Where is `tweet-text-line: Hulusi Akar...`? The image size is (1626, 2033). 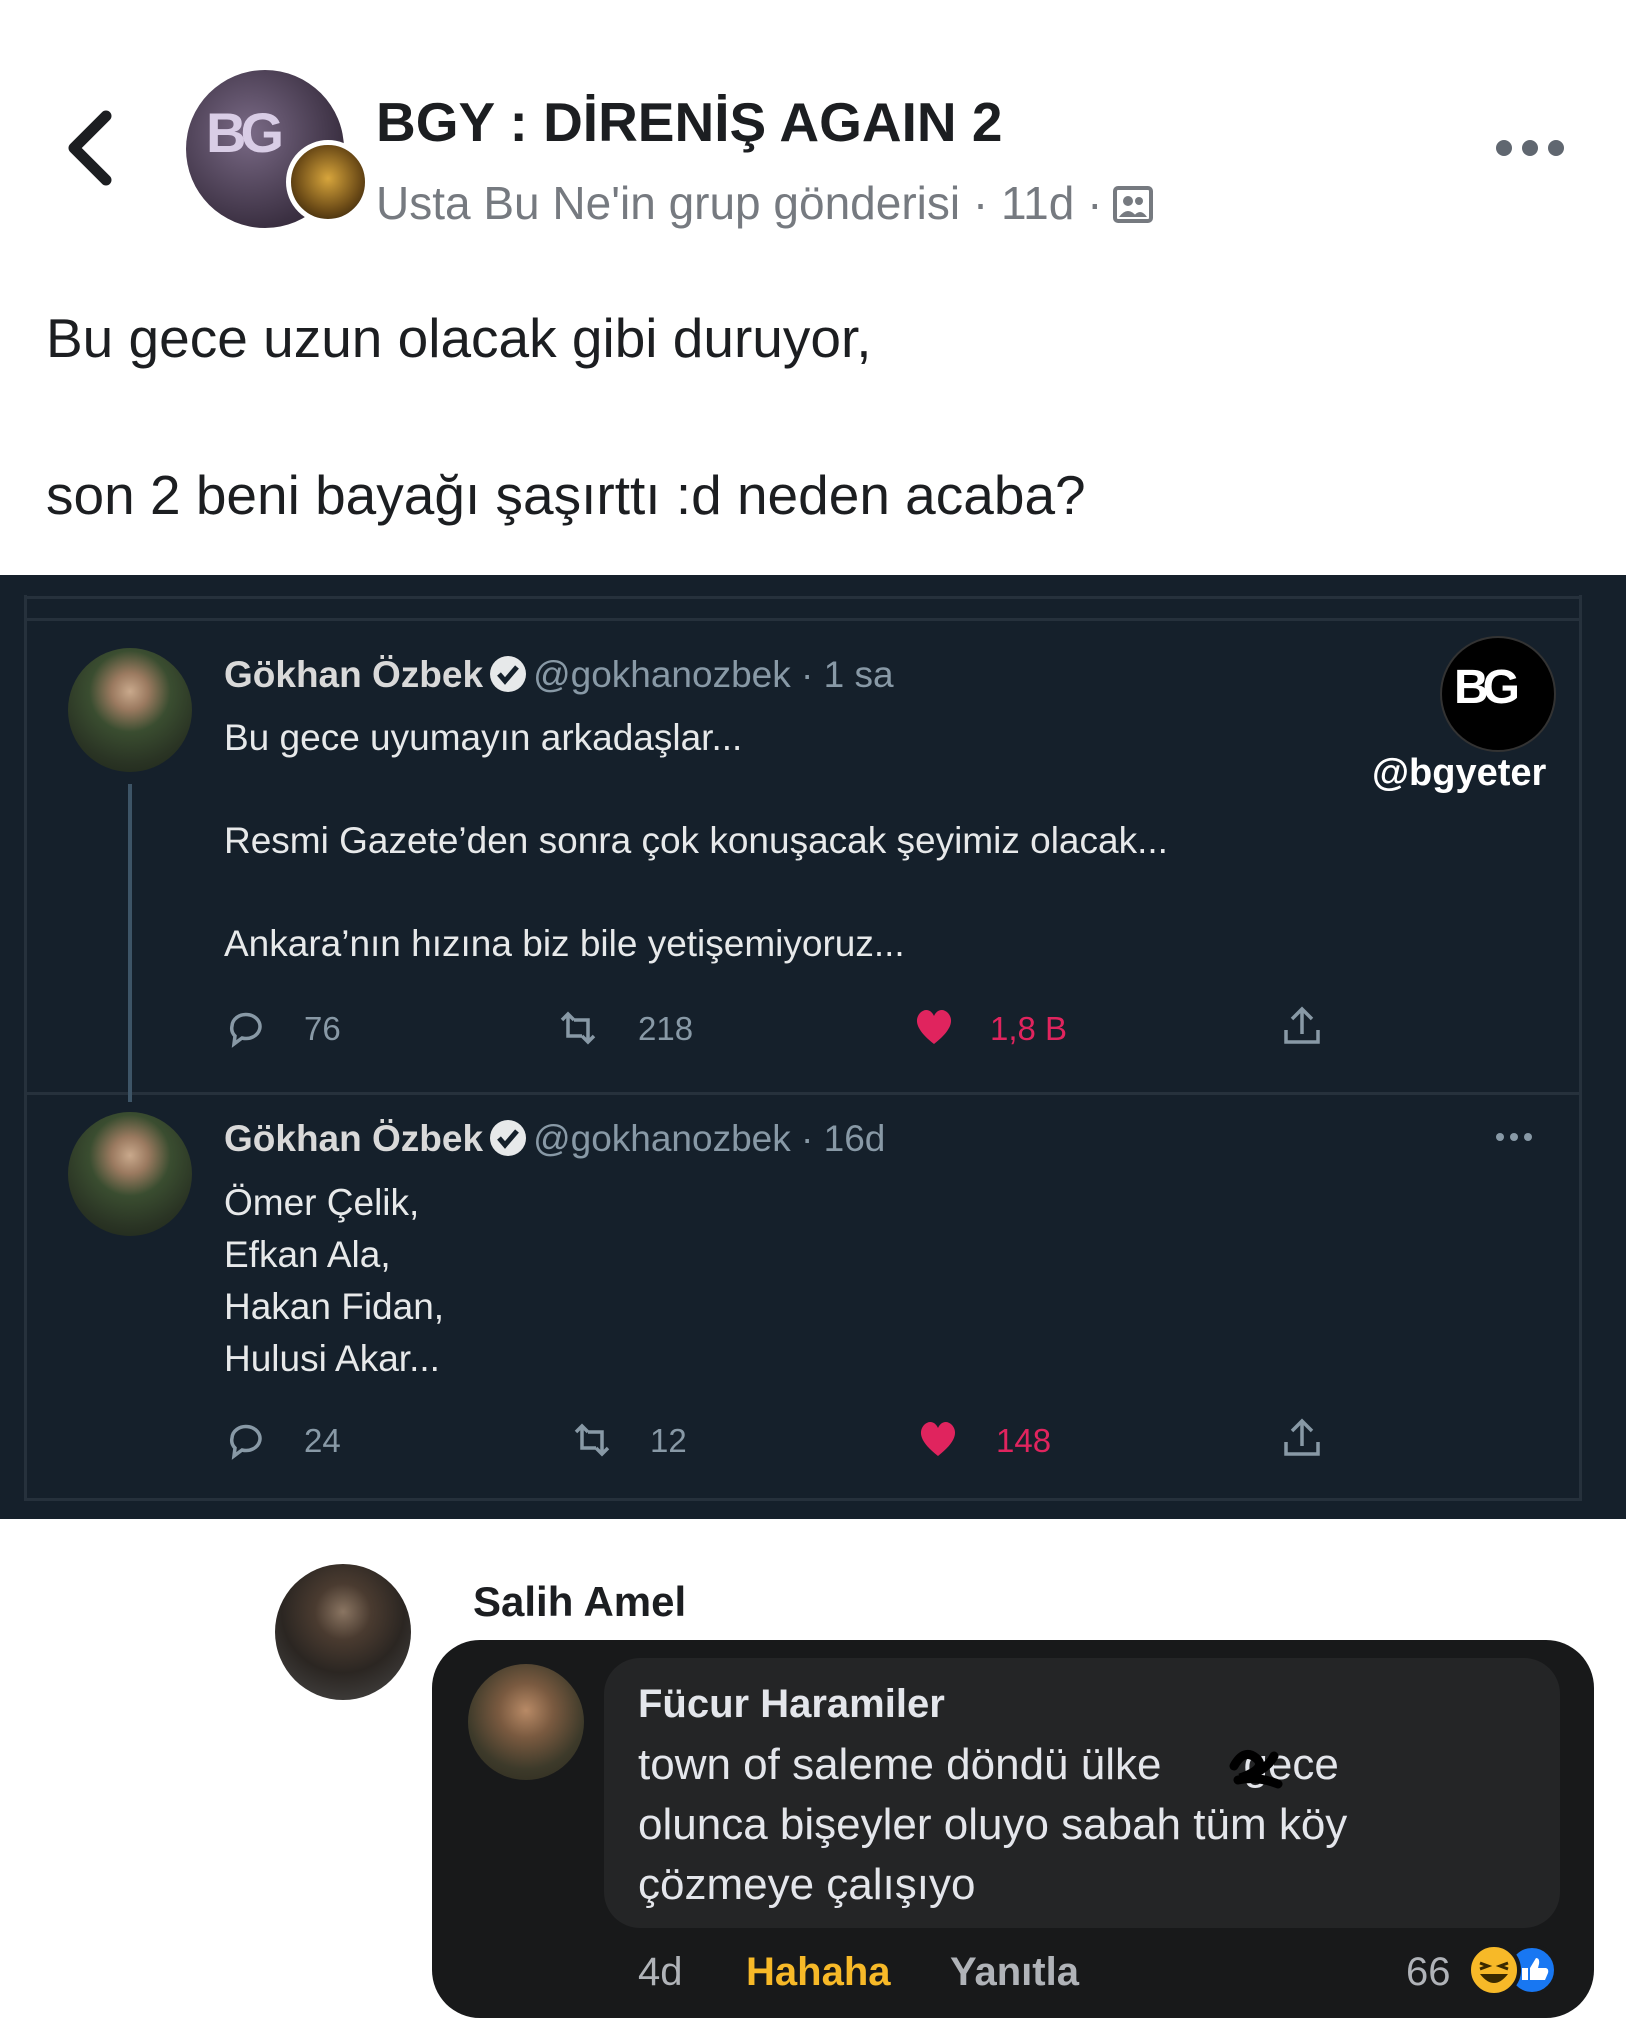 tweet-text-line: Hulusi Akar... is located at coordinates (332, 1358).